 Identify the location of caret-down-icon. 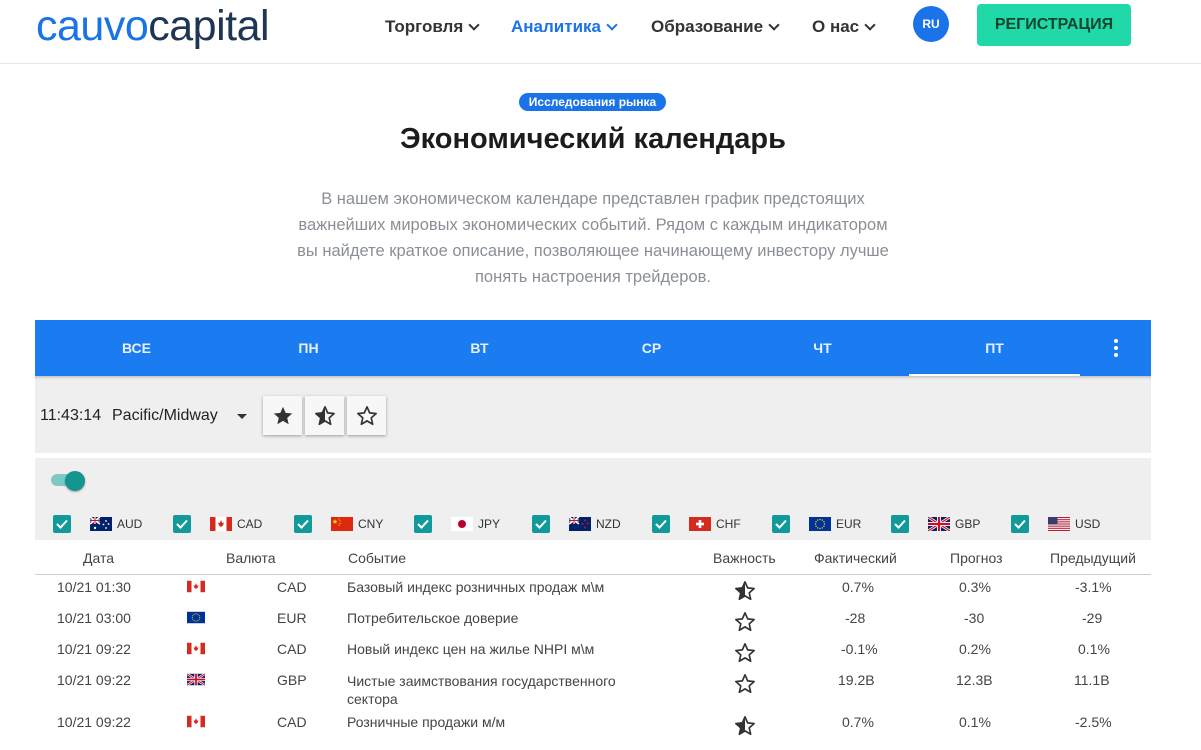
(242, 416).